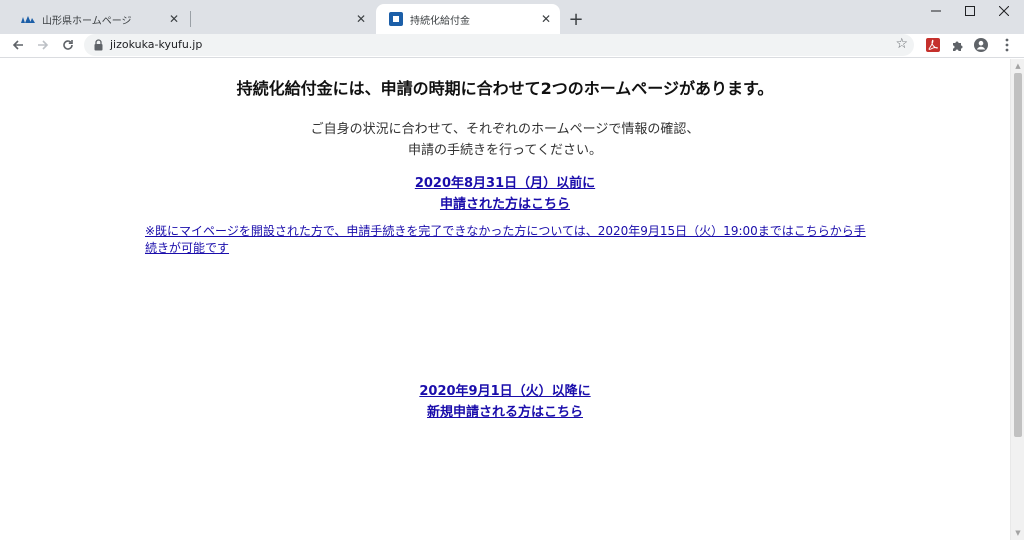 Image resolution: width=1024 pixels, height=540 pixels. I want to click on tab-strip: 山形県ホームページ ✕ ✕ 持続化給付金 ✕ +, so click(512, 17).